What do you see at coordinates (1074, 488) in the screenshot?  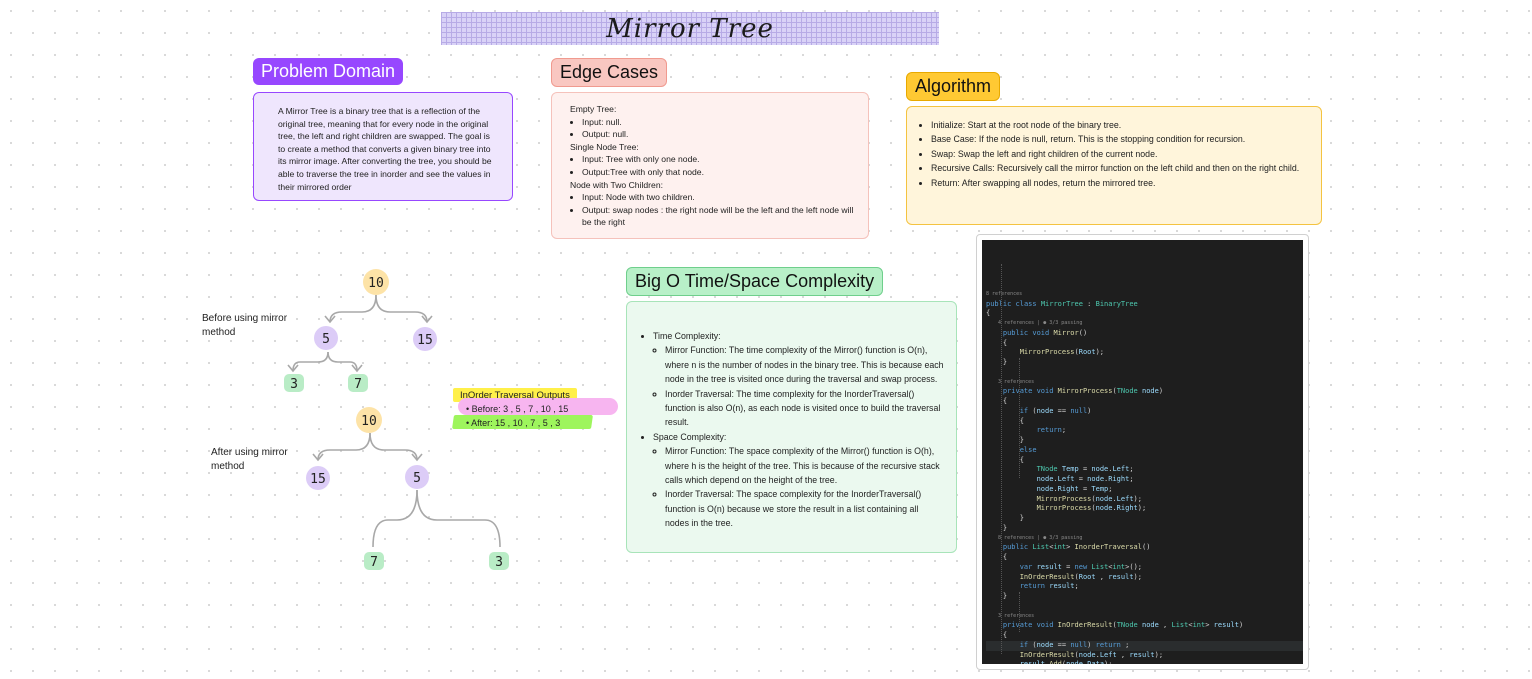 I see `code-line: node.Right = Temp;` at bounding box center [1074, 488].